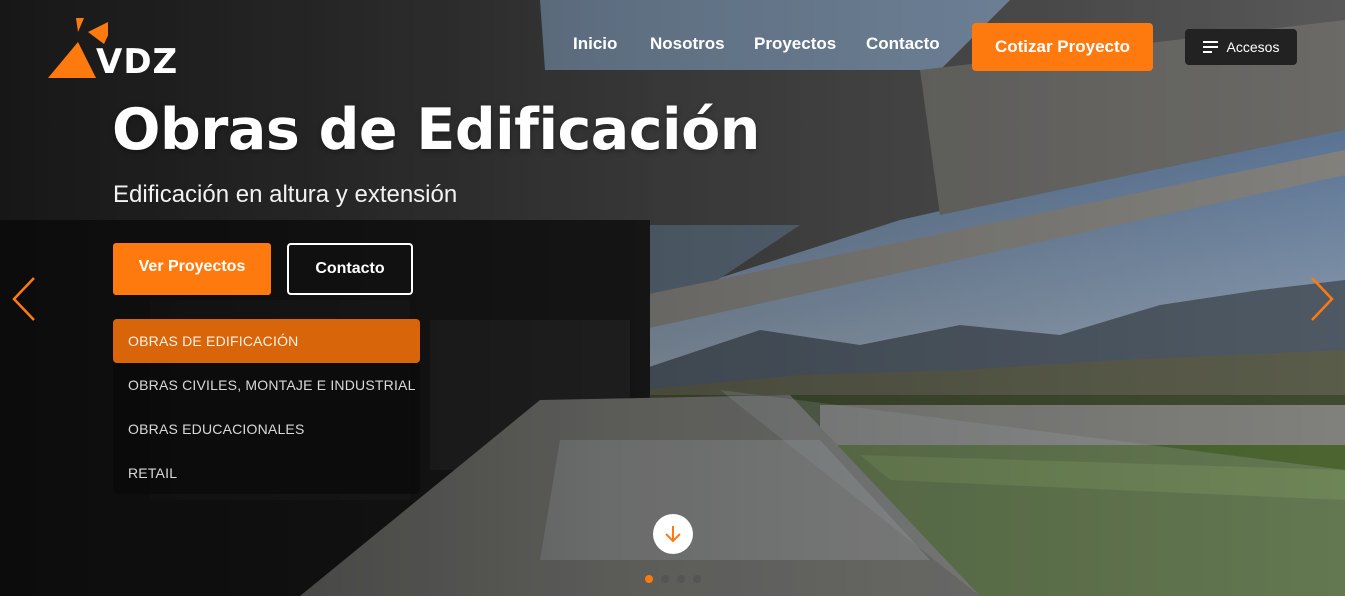 The image size is (1345, 596). I want to click on nav-contacto: Contacto, so click(903, 44).